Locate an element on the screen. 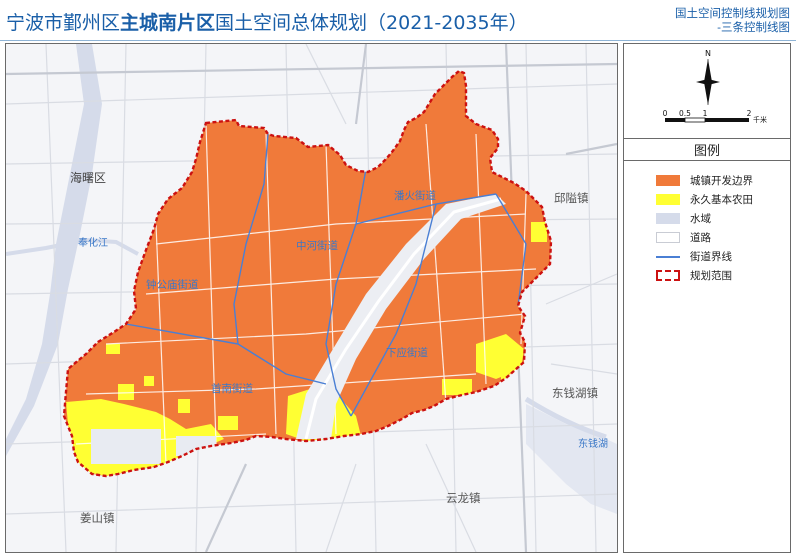 The height and width of the screenshot is (557, 796). label-shounan: 首南街道 is located at coordinates (232, 388).